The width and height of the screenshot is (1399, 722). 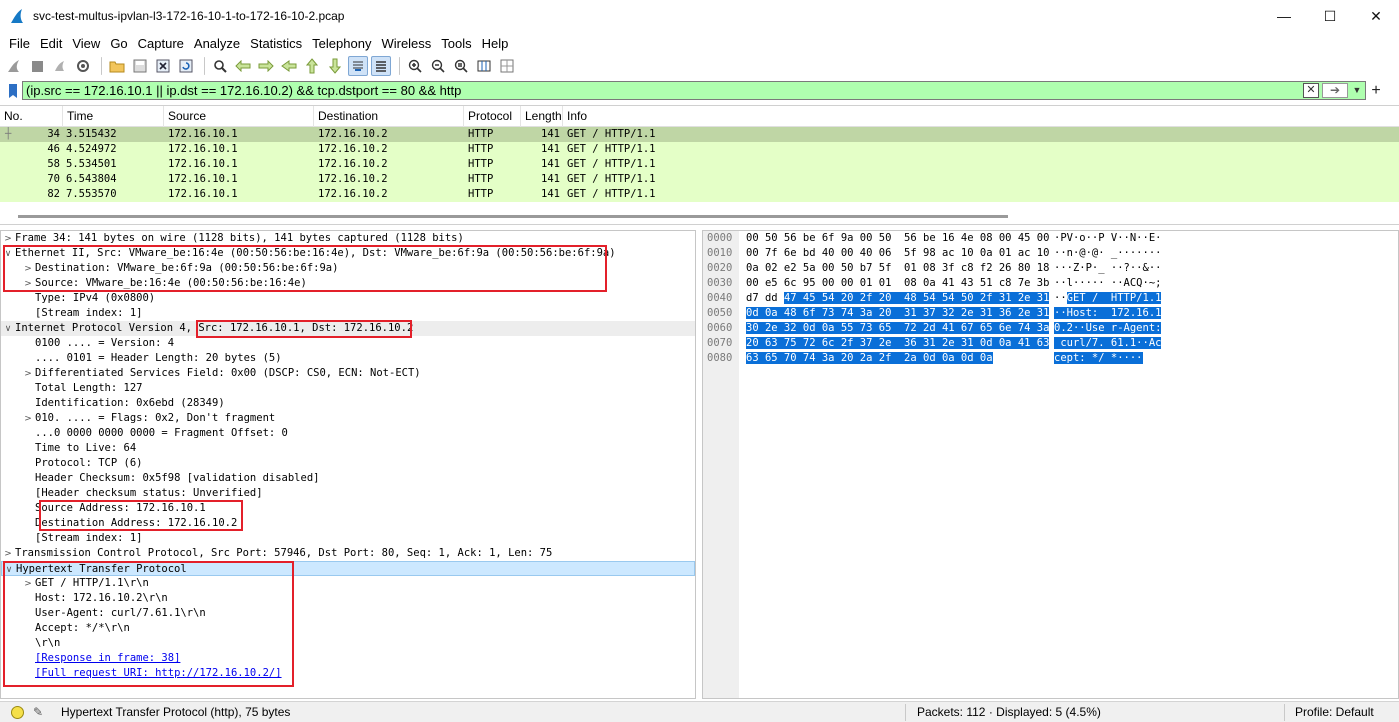 What do you see at coordinates (117, 66) in the screenshot?
I see `open-file-icon` at bounding box center [117, 66].